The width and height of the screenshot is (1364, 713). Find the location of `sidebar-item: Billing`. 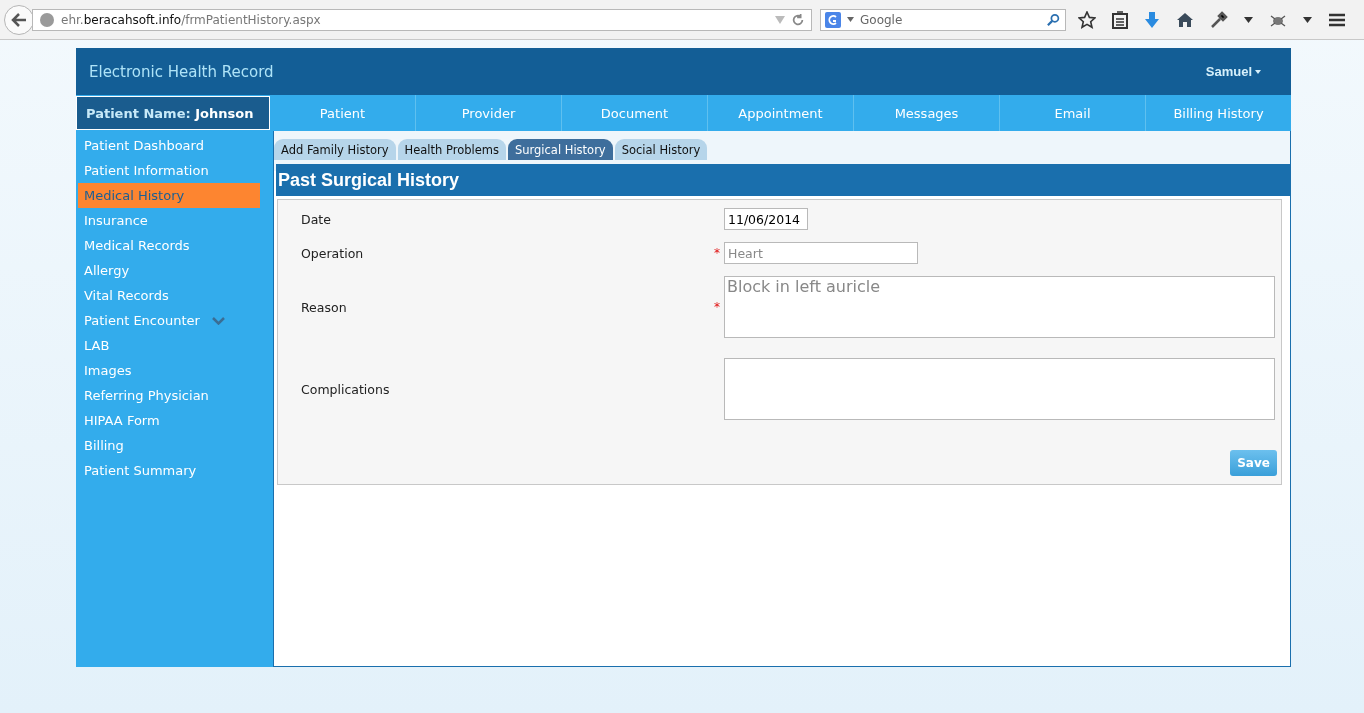

sidebar-item: Billing is located at coordinates (169, 445).